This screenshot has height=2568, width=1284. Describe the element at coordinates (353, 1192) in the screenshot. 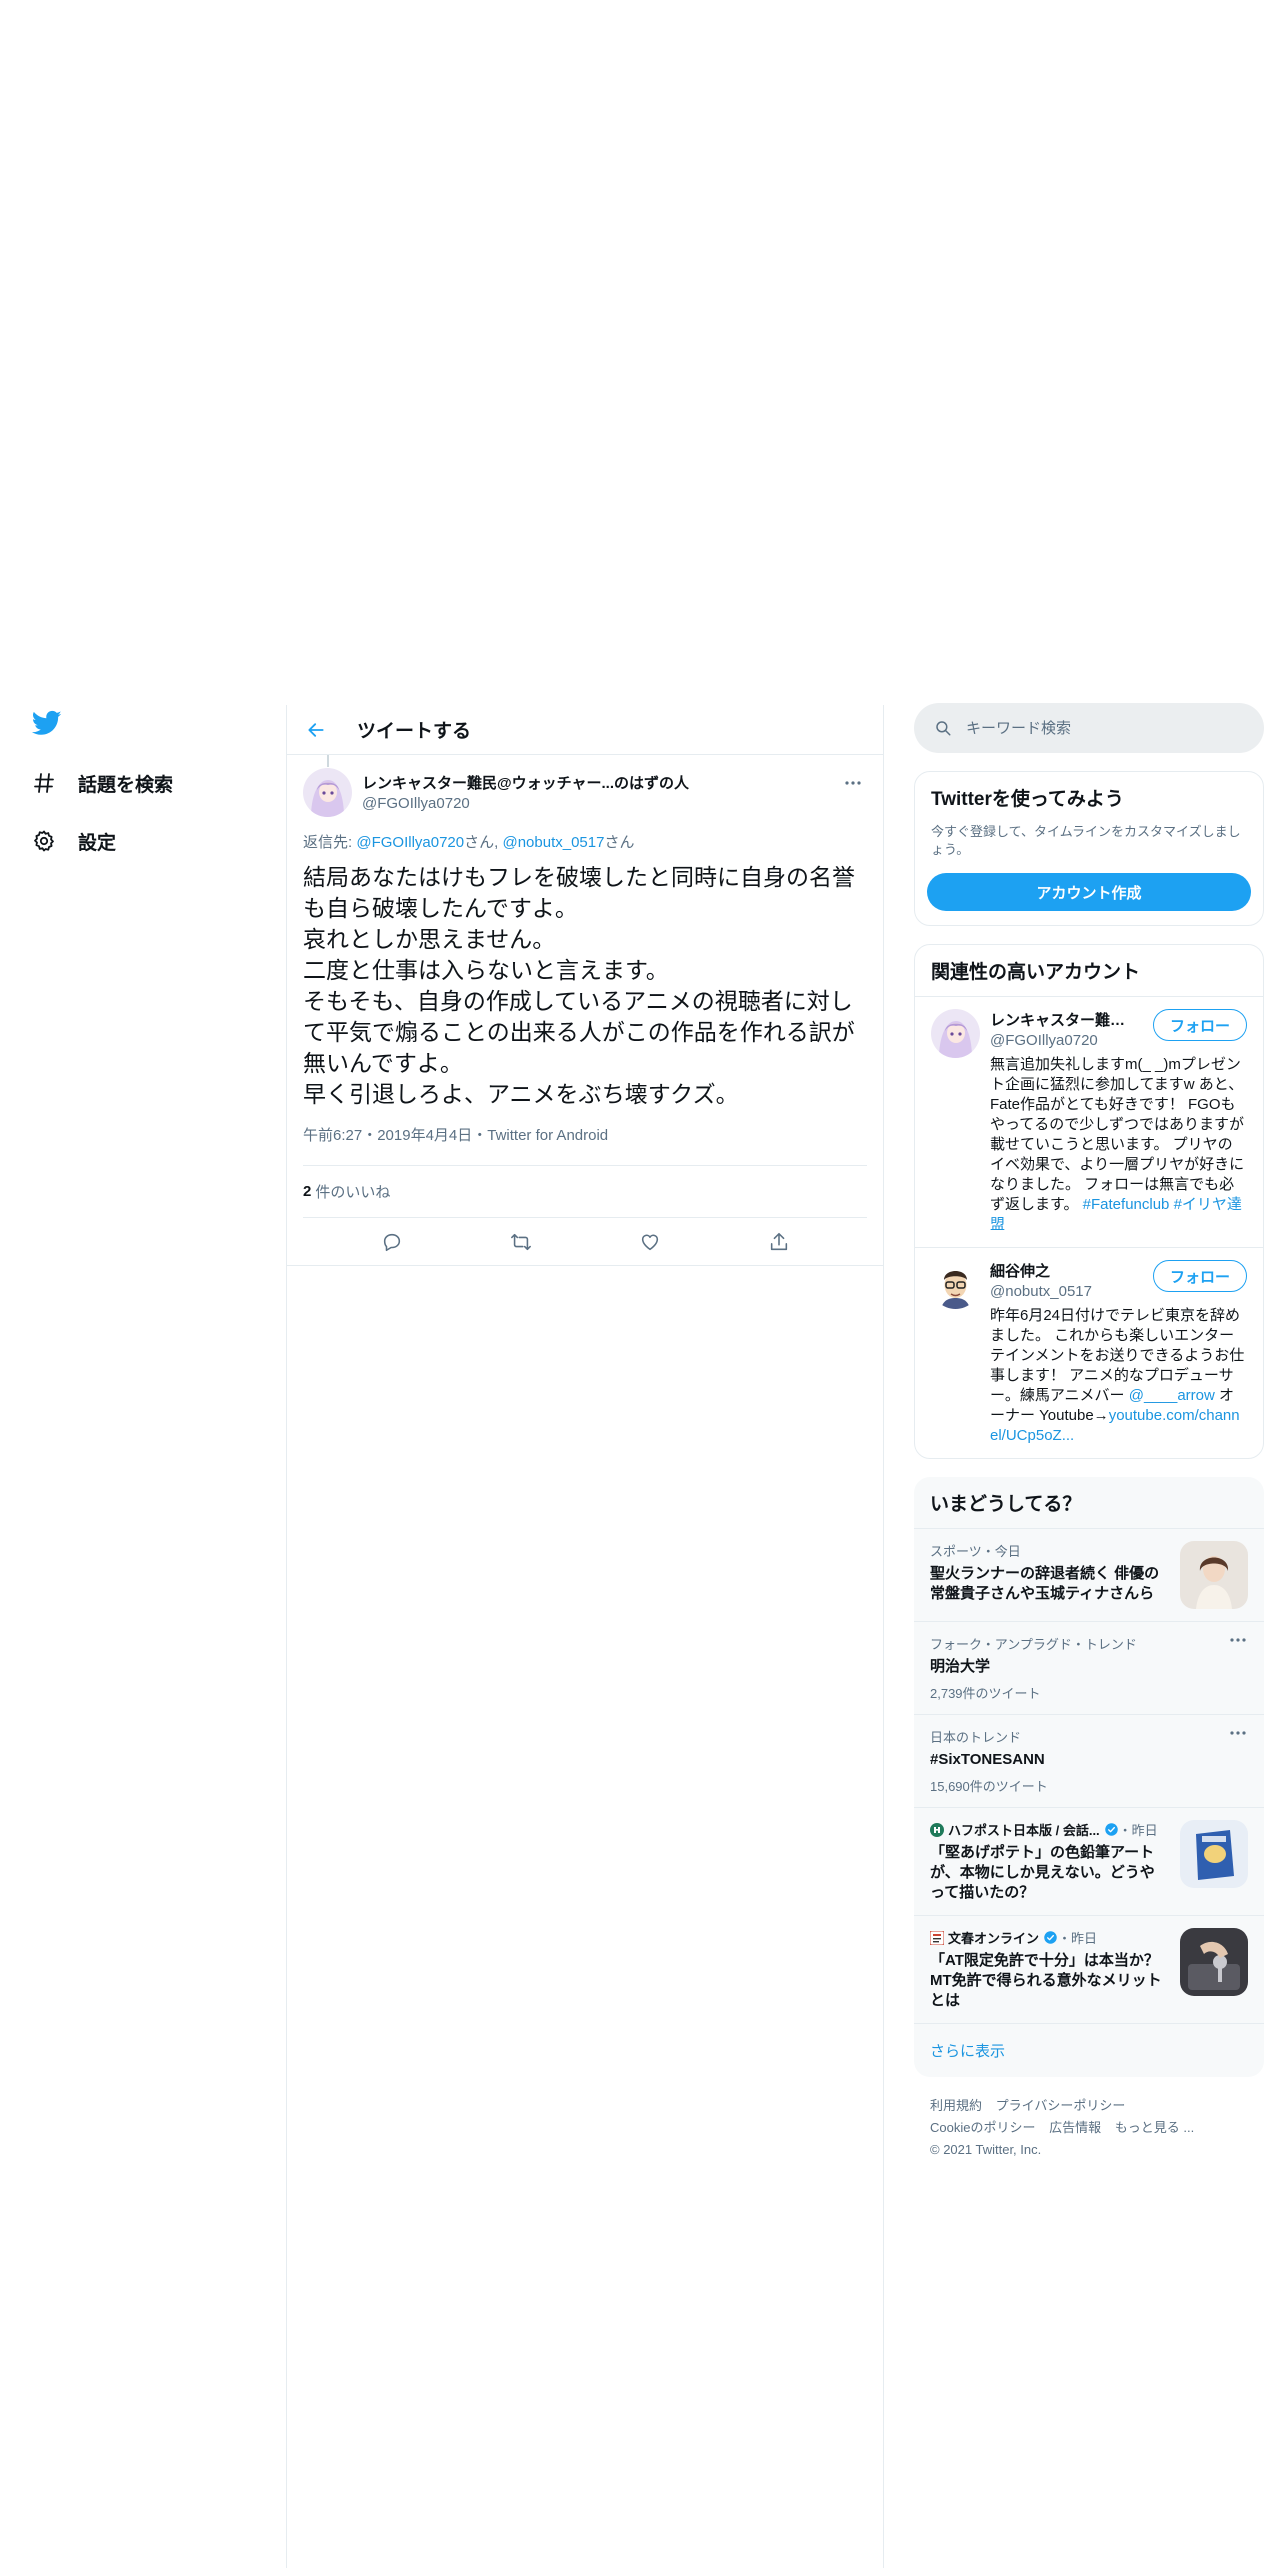

I see `likes-label: 件のいいね` at that location.